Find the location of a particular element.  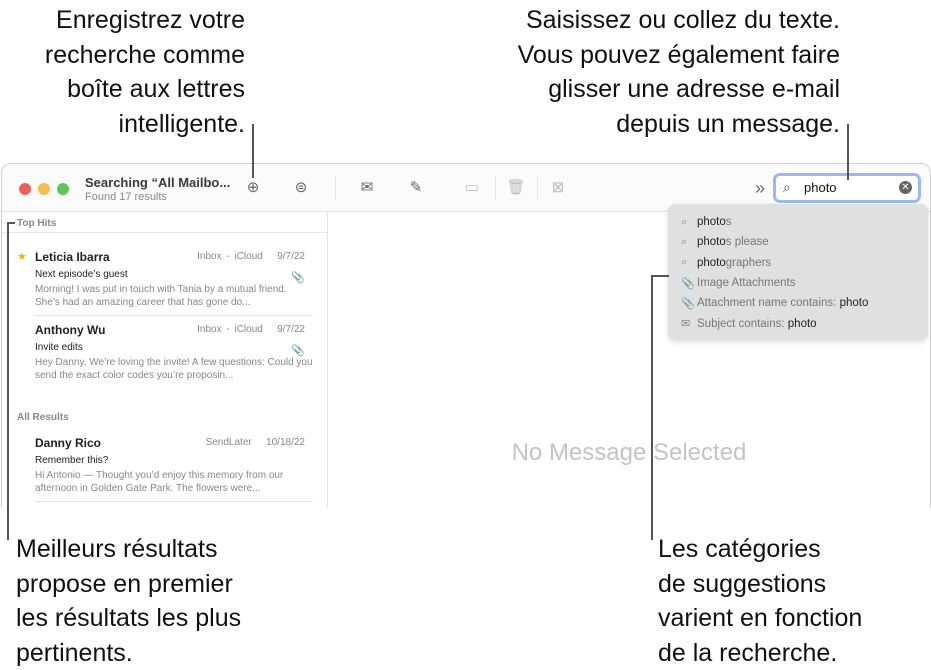

suggestion-item: ✉ Subject contains: photo is located at coordinates (798, 323).